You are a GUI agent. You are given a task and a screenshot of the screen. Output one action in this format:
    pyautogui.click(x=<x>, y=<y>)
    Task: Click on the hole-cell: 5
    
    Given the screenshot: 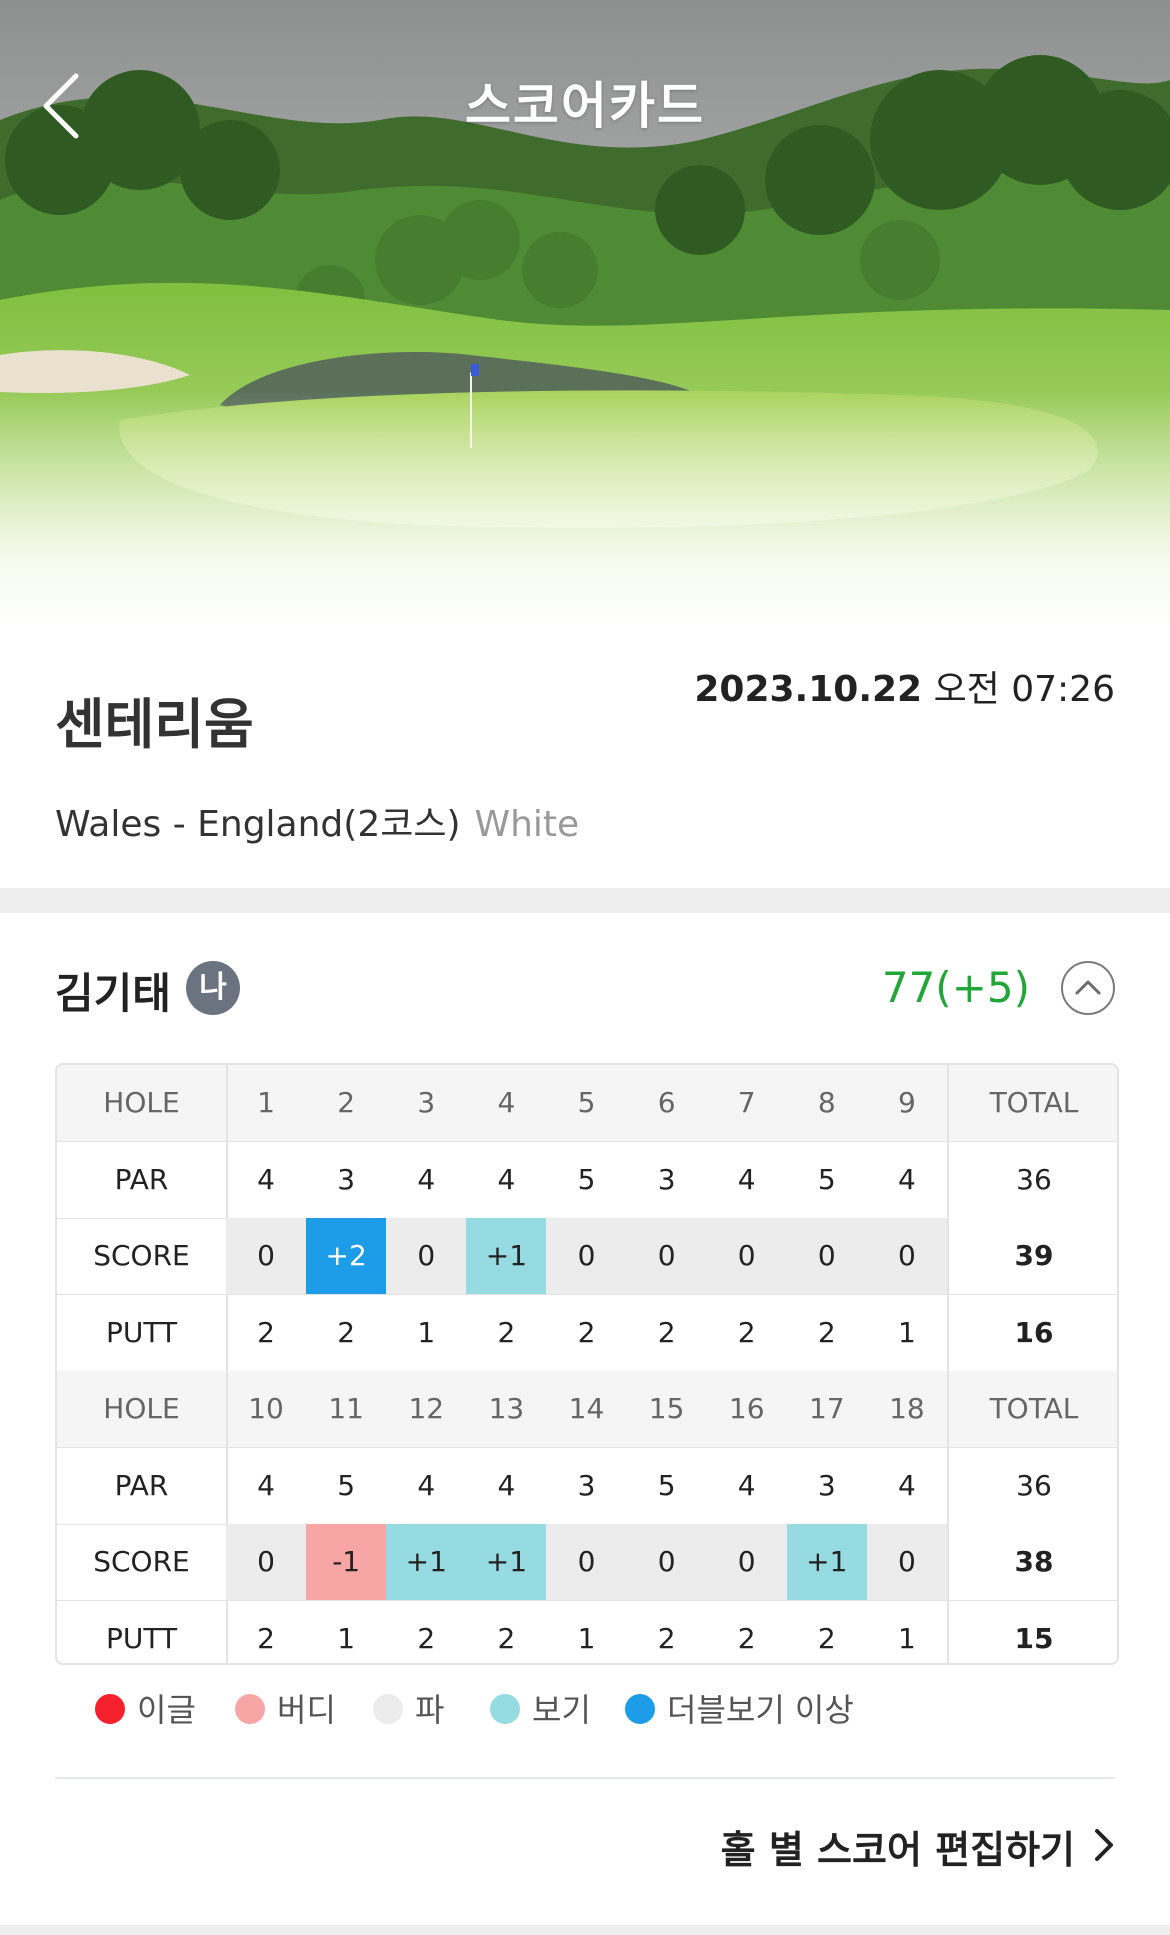 What is the action you would take?
    pyautogui.click(x=586, y=1102)
    